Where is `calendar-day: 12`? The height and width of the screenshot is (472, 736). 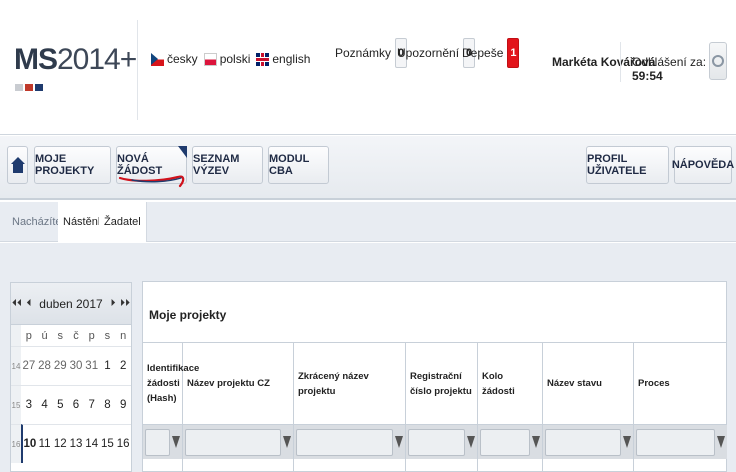 calendar-day: 12 is located at coordinates (60, 443).